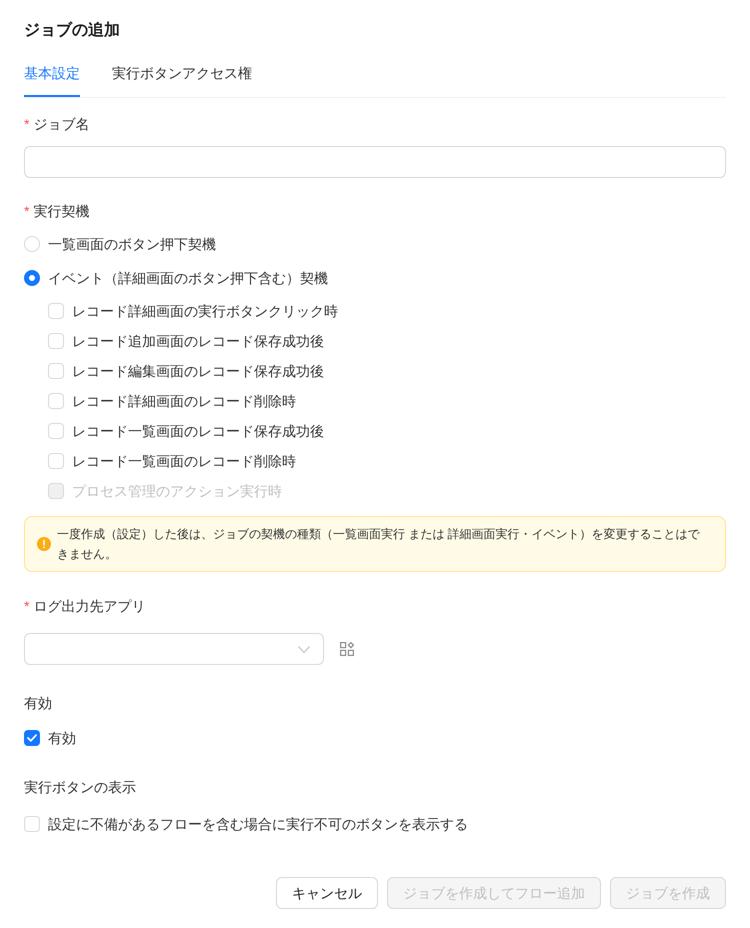 The height and width of the screenshot is (928, 750). I want to click on checkbox-label: 有効, so click(62, 738).